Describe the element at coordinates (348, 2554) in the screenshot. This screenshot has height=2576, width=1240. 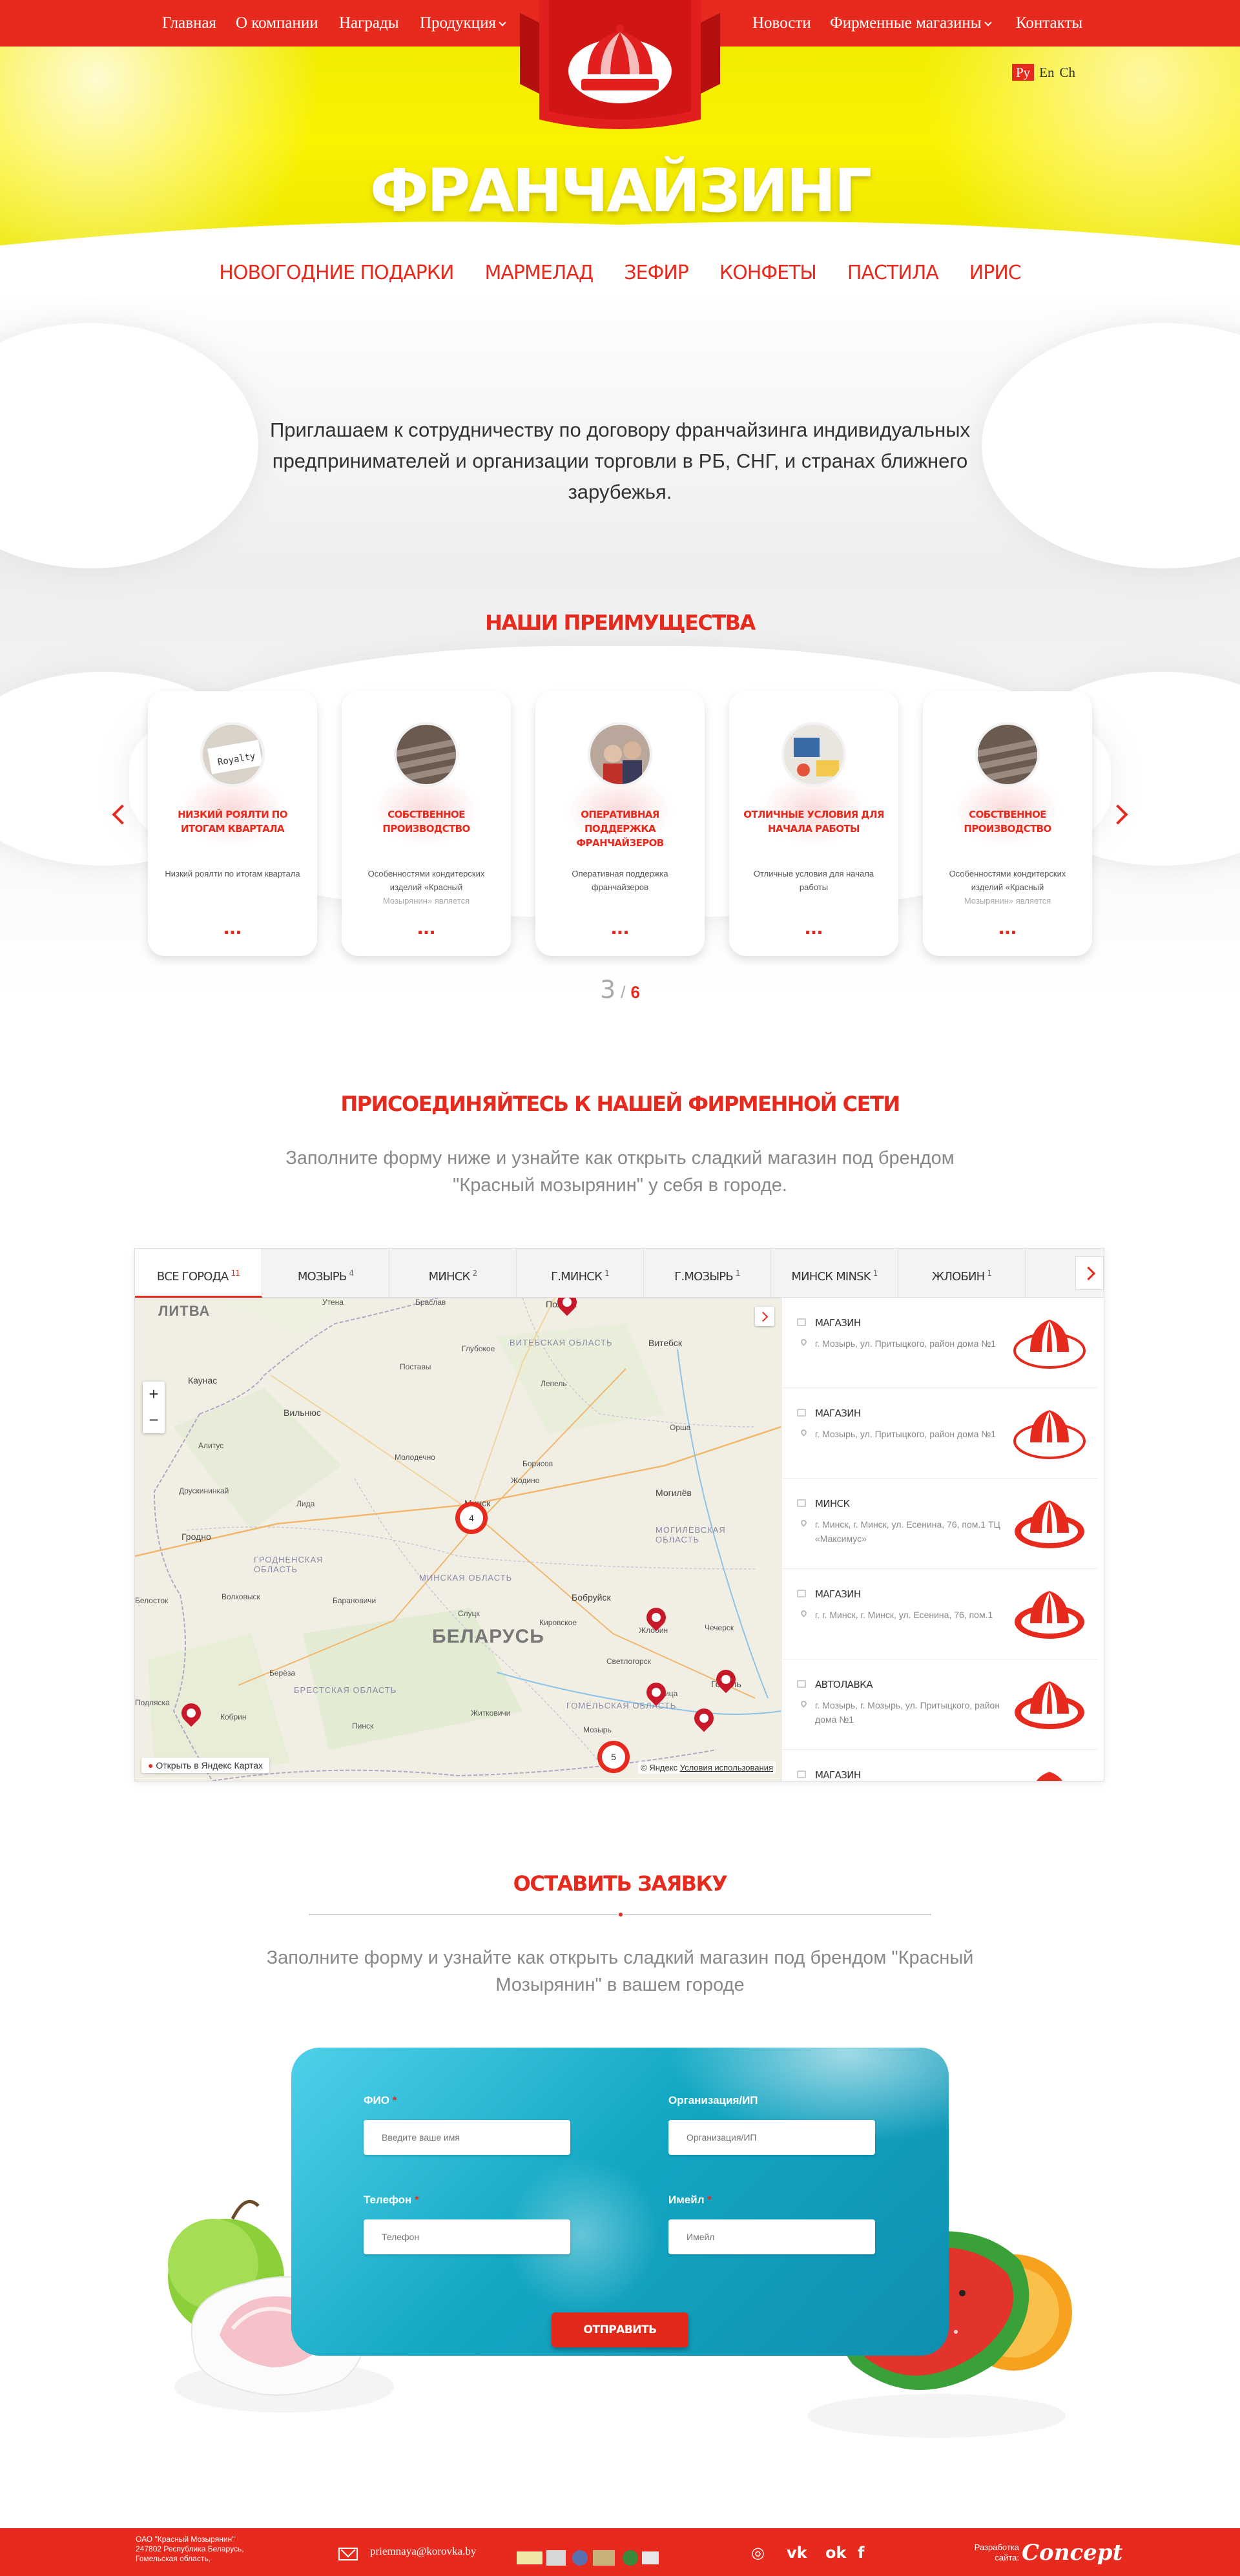
I see `mail-icon` at that location.